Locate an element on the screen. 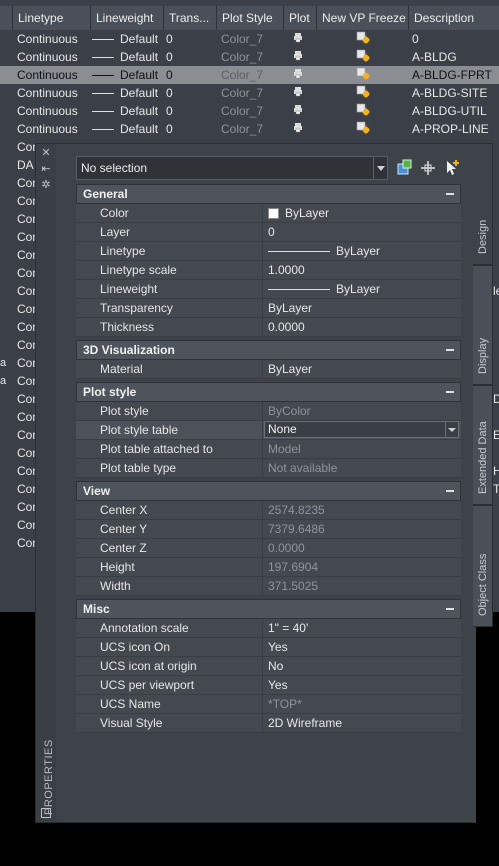 The height and width of the screenshot is (866, 499). property-row: Width 371.5025 is located at coordinates (268, 586).